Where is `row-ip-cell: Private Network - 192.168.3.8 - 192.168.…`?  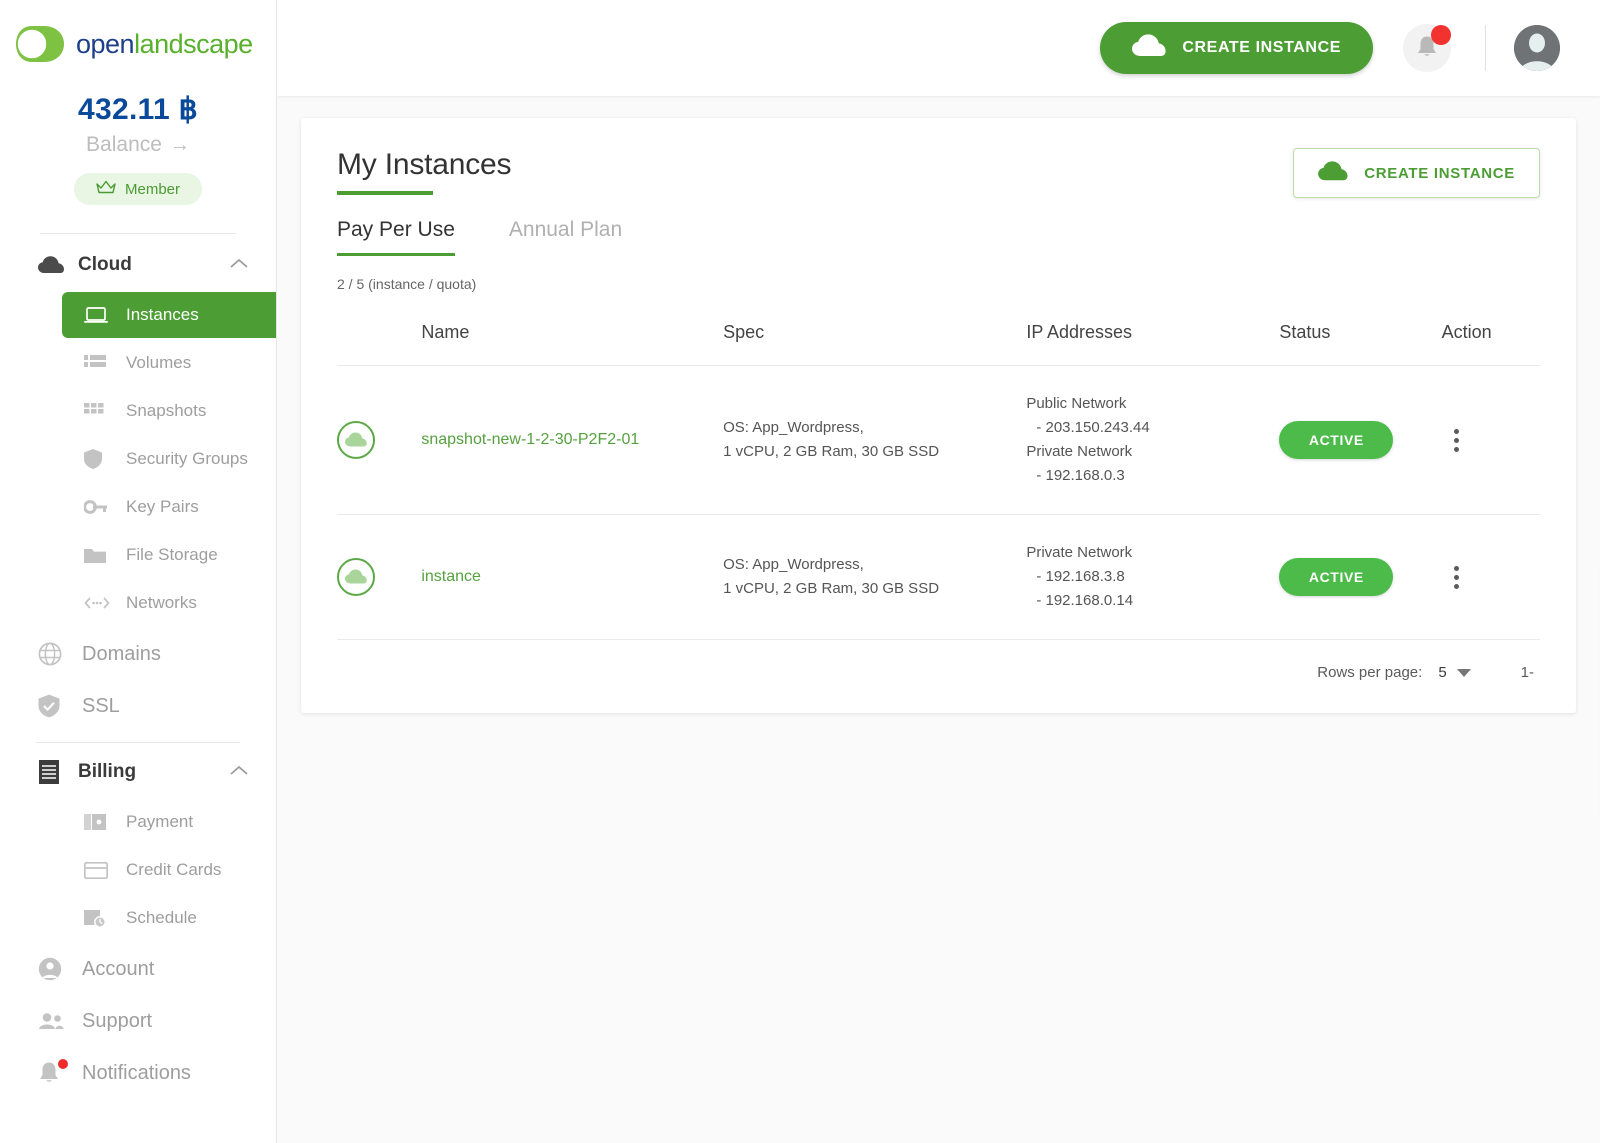 row-ip-cell: Private Network - 192.168.3.8 - 192.168.… is located at coordinates (1152, 577).